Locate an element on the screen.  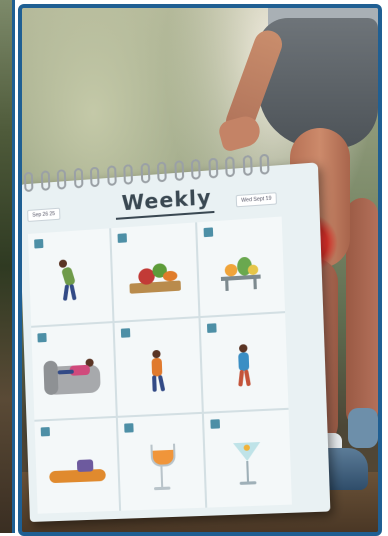
fruit-table-icon is located at coordinates (240, 271).